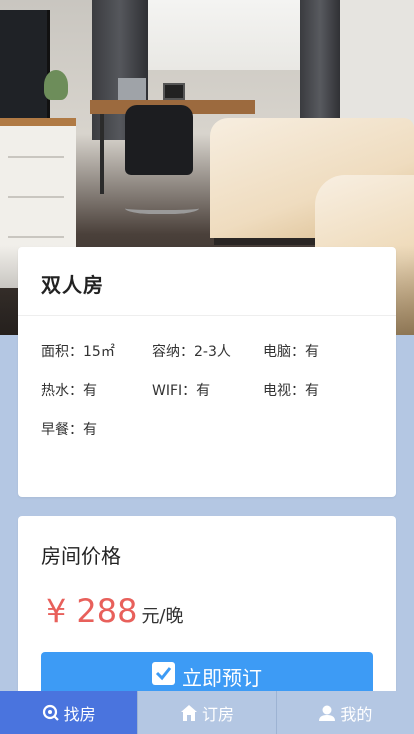 The height and width of the screenshot is (734, 414). I want to click on nav-item-mine: 我的, so click(345, 712).